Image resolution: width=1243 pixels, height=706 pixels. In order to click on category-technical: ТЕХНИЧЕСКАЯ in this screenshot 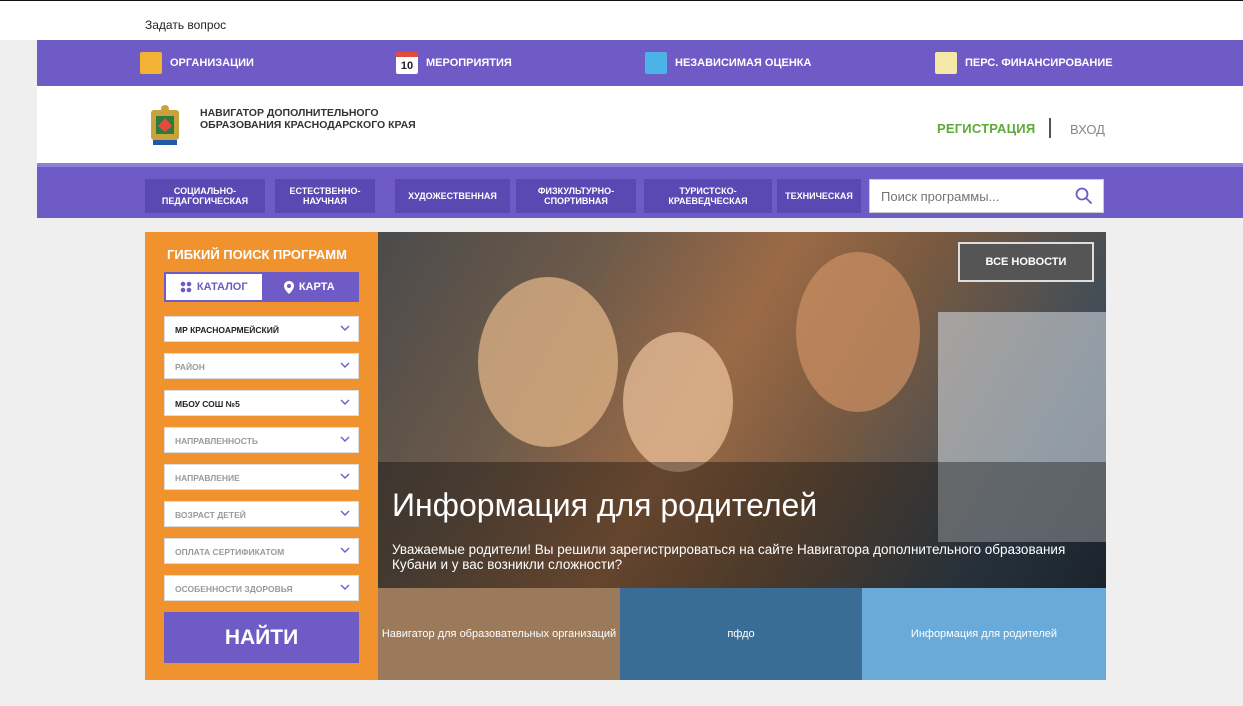, I will do `click(819, 196)`.